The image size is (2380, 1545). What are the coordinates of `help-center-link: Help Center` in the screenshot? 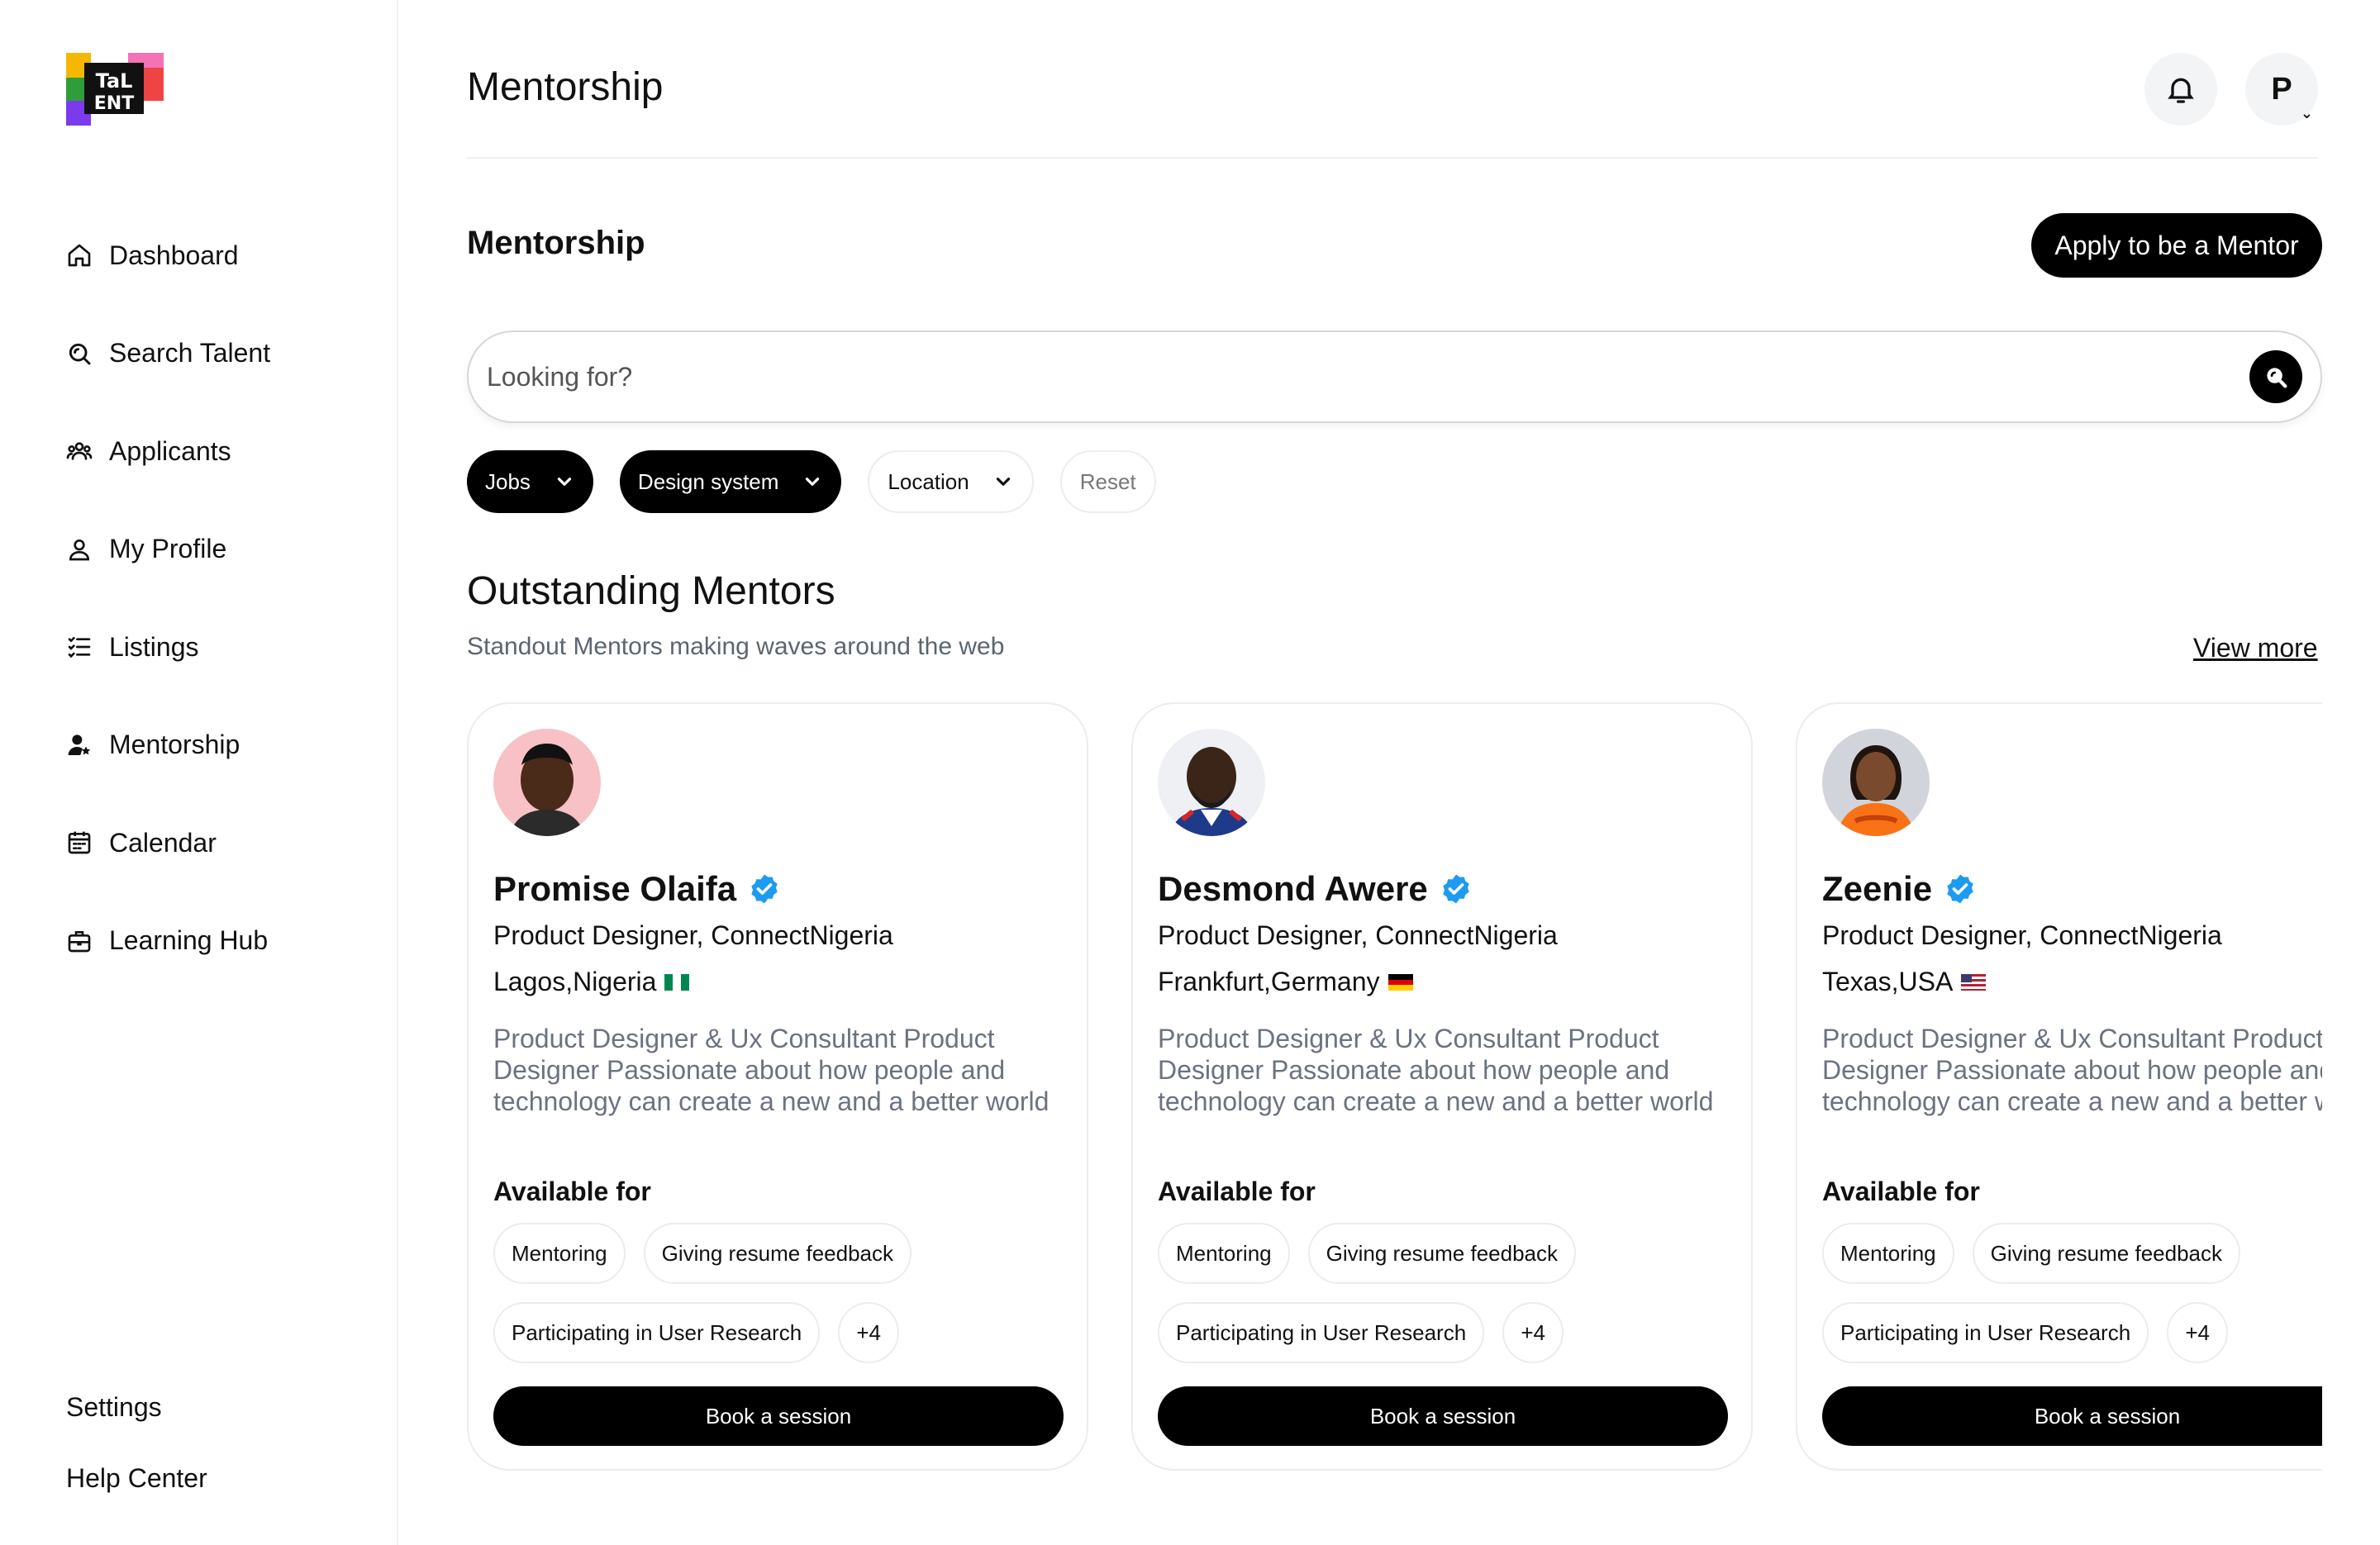 It's located at (136, 1478).